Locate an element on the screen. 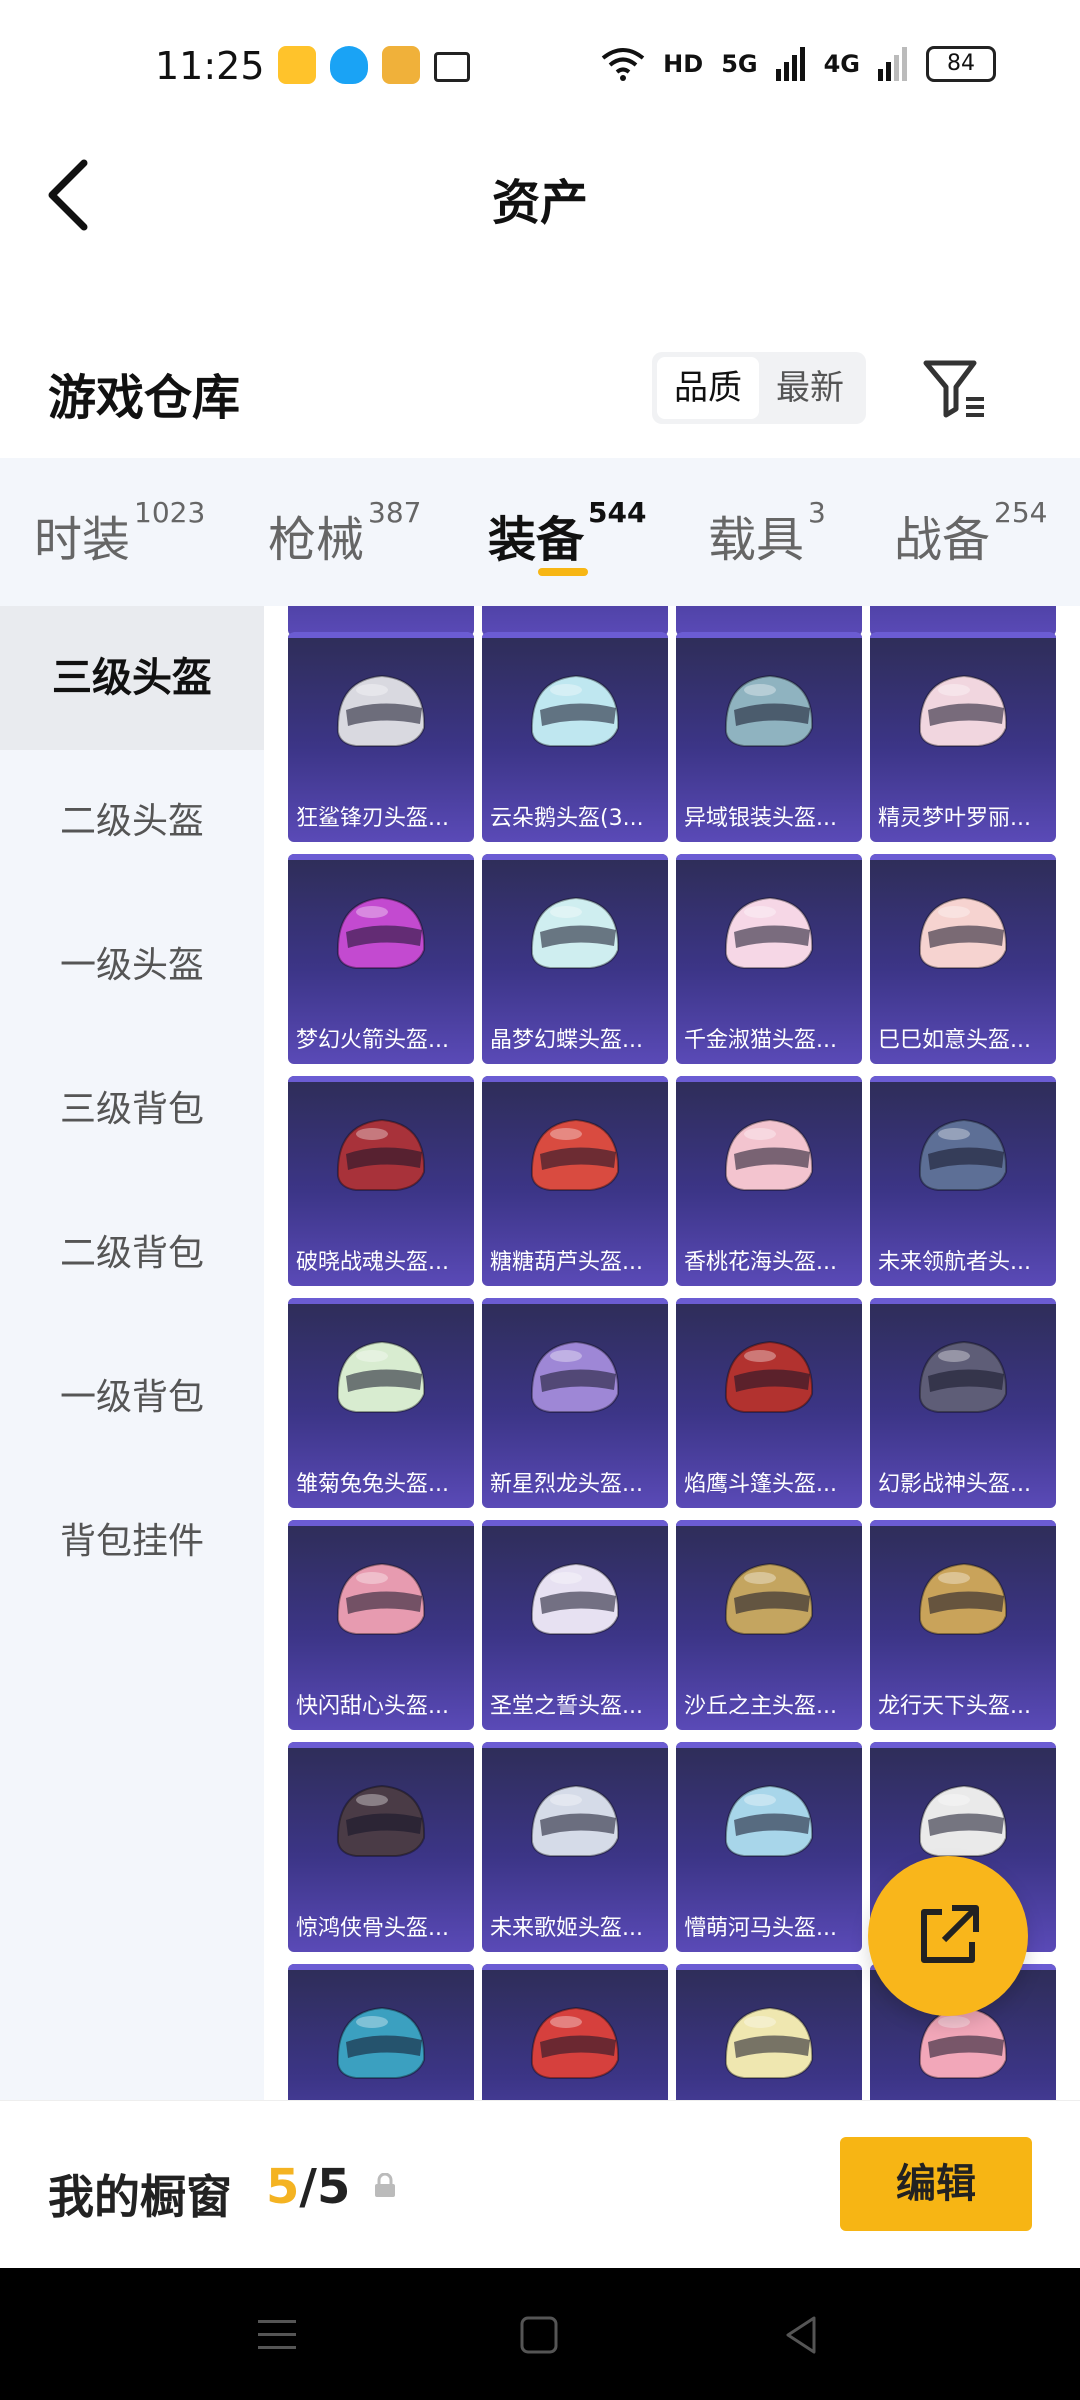 The width and height of the screenshot is (1080, 2400). share-fab is located at coordinates (948, 1936).